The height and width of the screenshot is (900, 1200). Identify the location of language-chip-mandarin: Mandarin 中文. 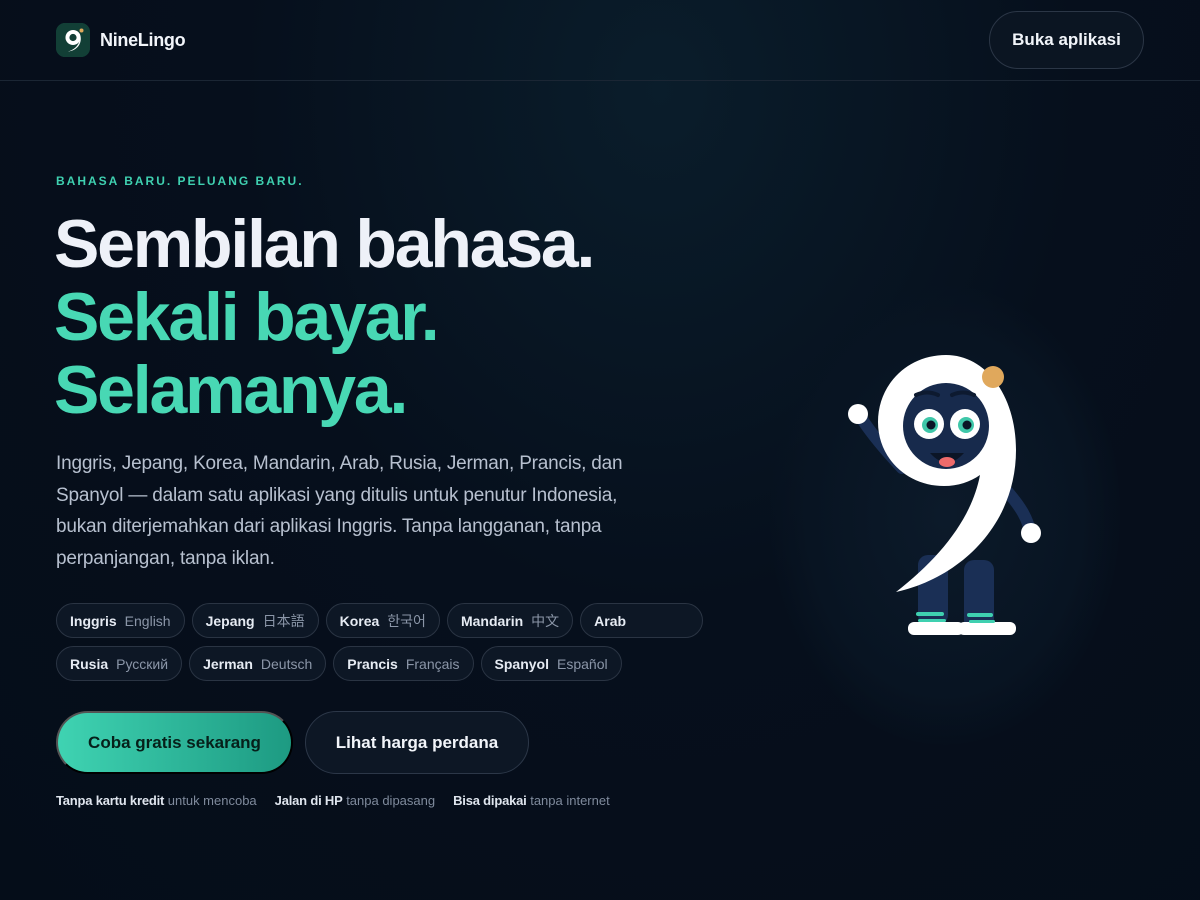
(510, 620).